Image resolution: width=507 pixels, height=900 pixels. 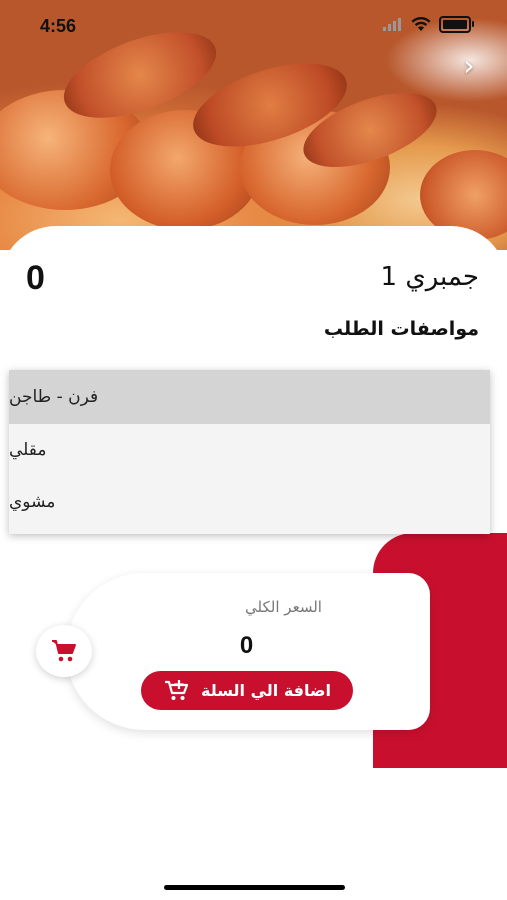 I want to click on cart-icon, so click(x=64, y=651).